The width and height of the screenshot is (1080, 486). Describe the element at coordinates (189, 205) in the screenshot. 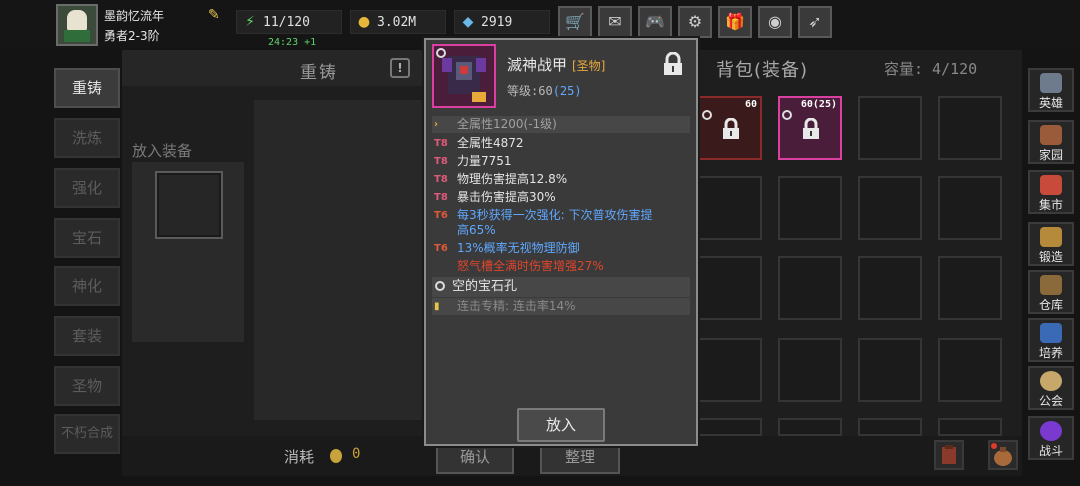

I see `equipment-input-slot` at that location.